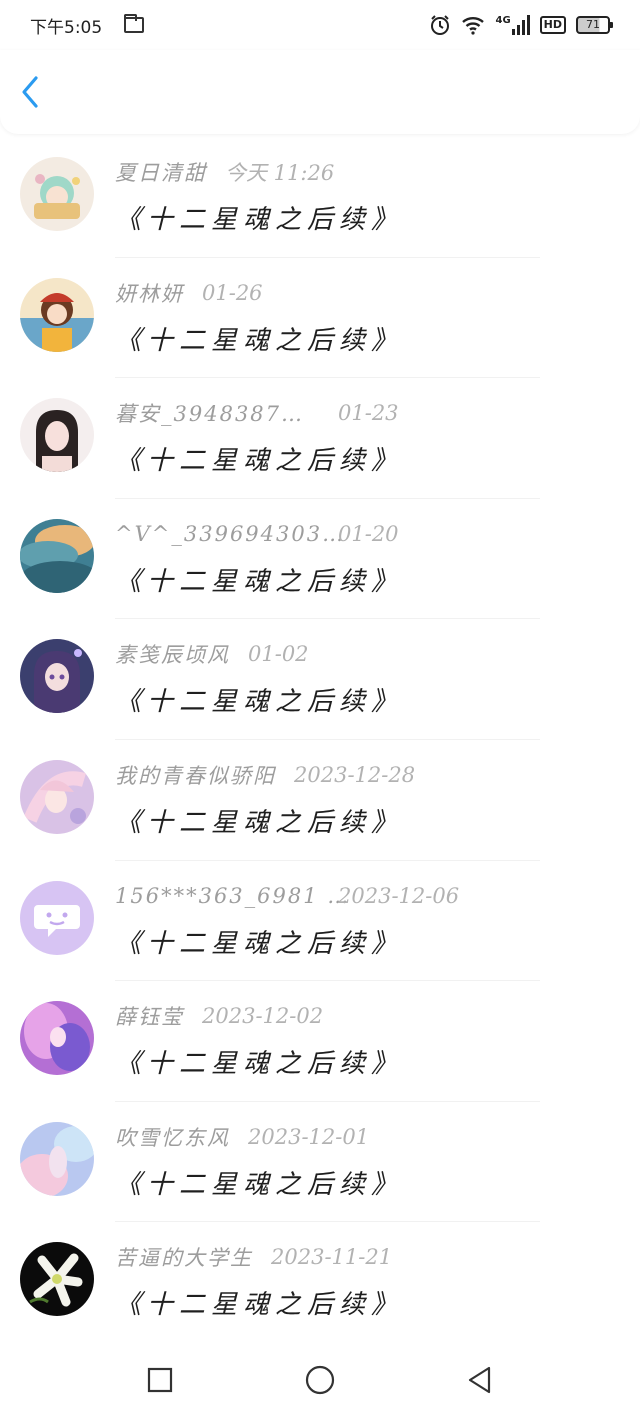  What do you see at coordinates (57, 435) in the screenshot?
I see `photo-avatar` at bounding box center [57, 435].